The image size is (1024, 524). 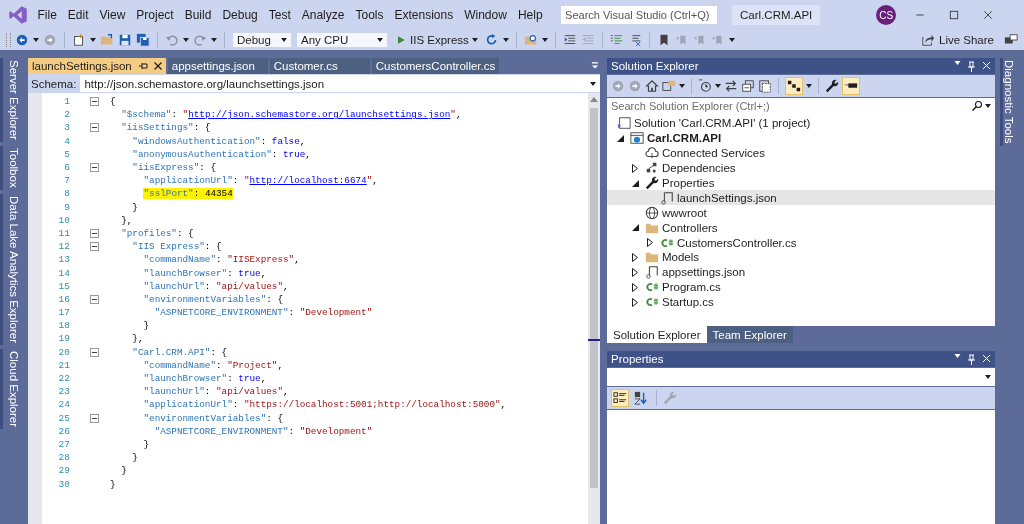 I want to click on tree-item: launchSettings.json, so click(x=801, y=198).